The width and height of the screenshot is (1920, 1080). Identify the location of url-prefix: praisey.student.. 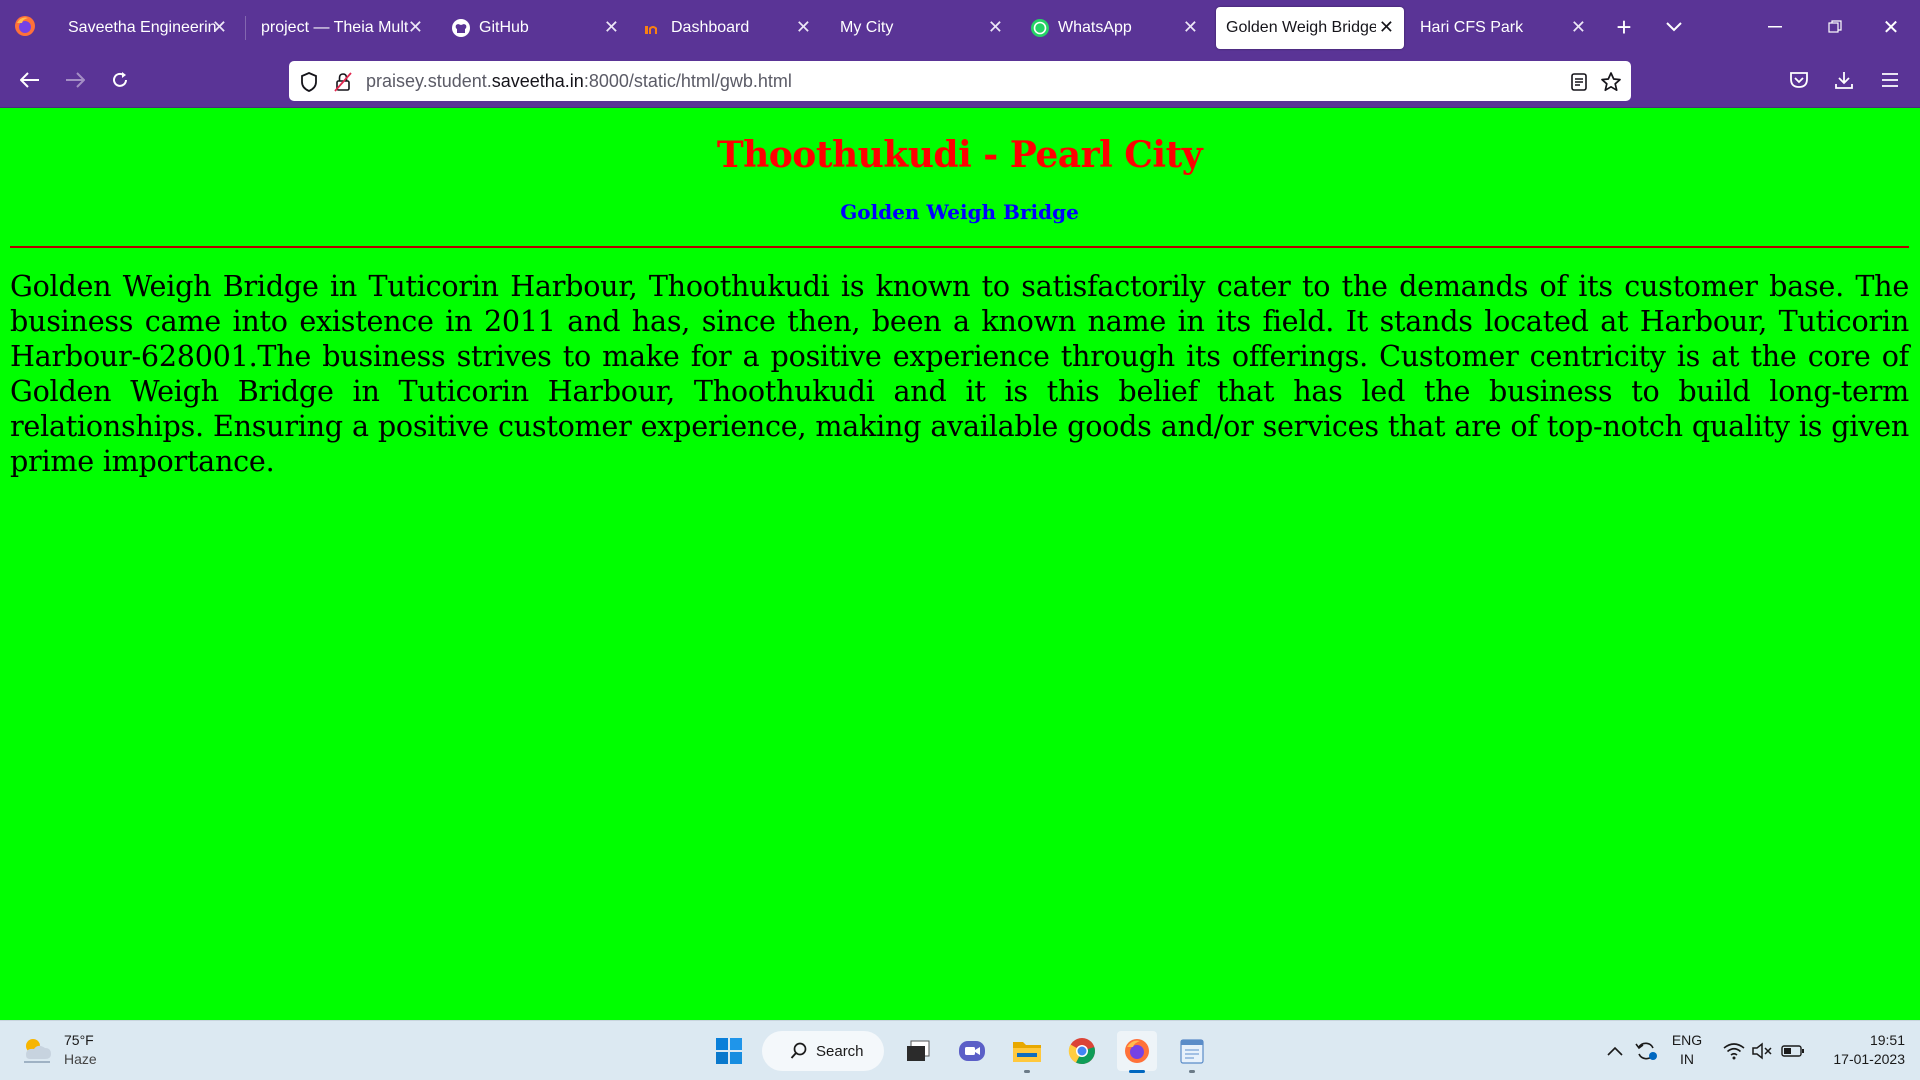
(429, 81).